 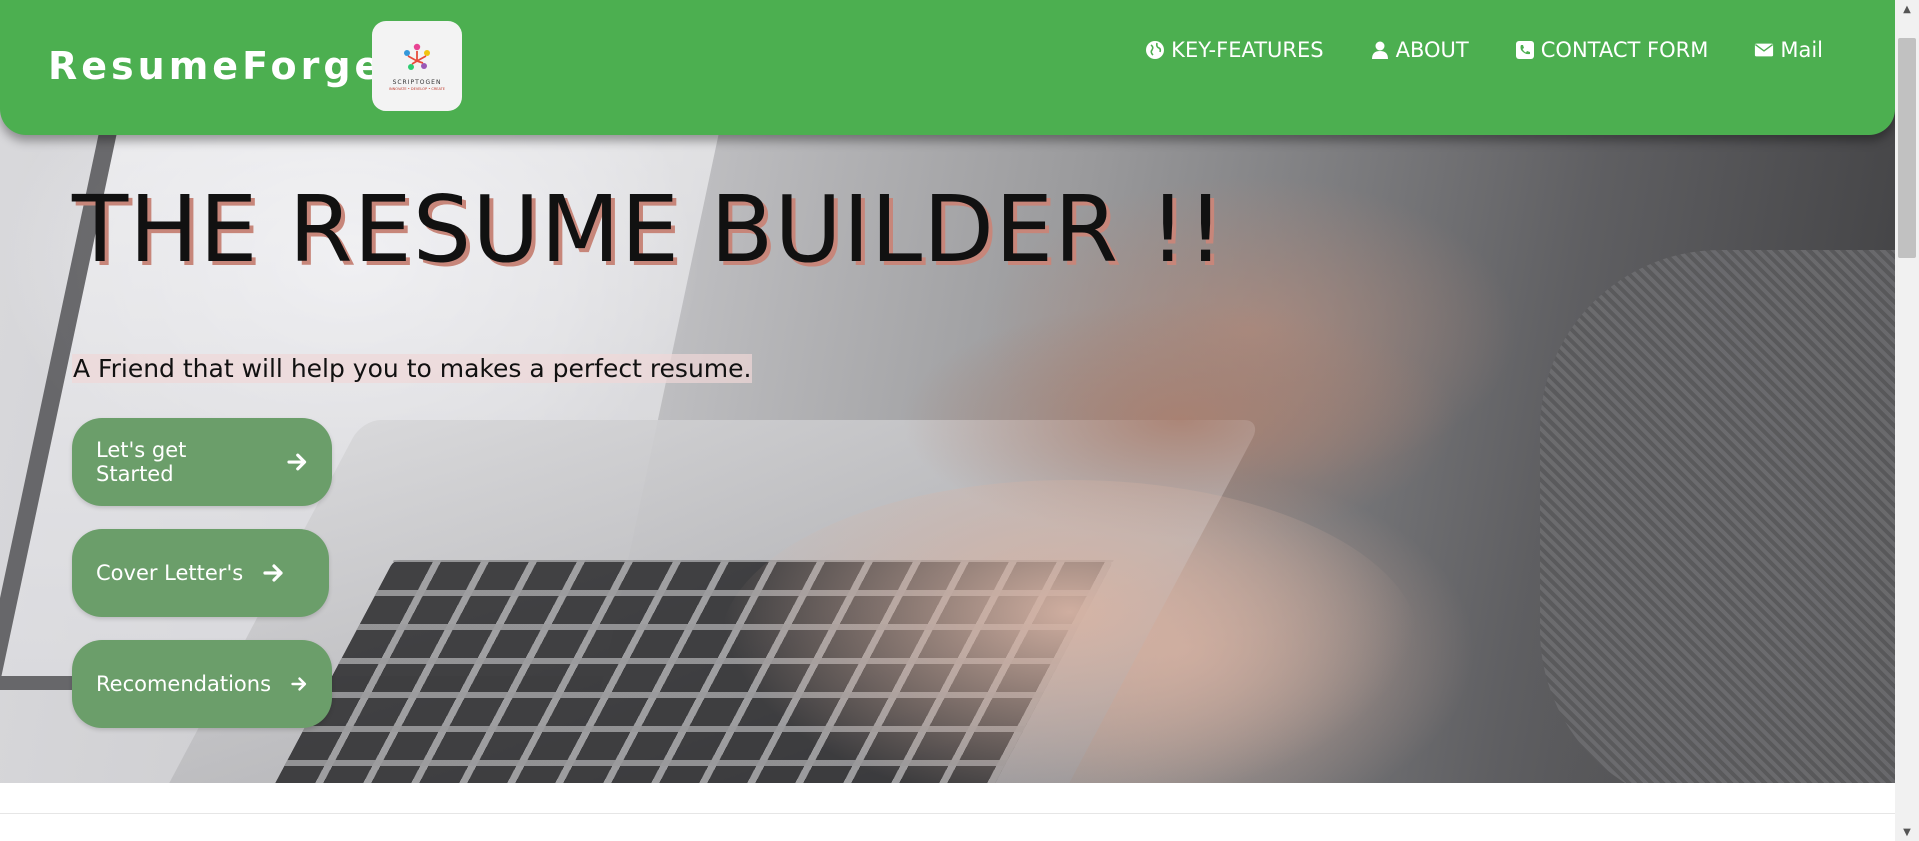 I want to click on cover-letters-button: Cover Letter's, so click(x=200, y=573).